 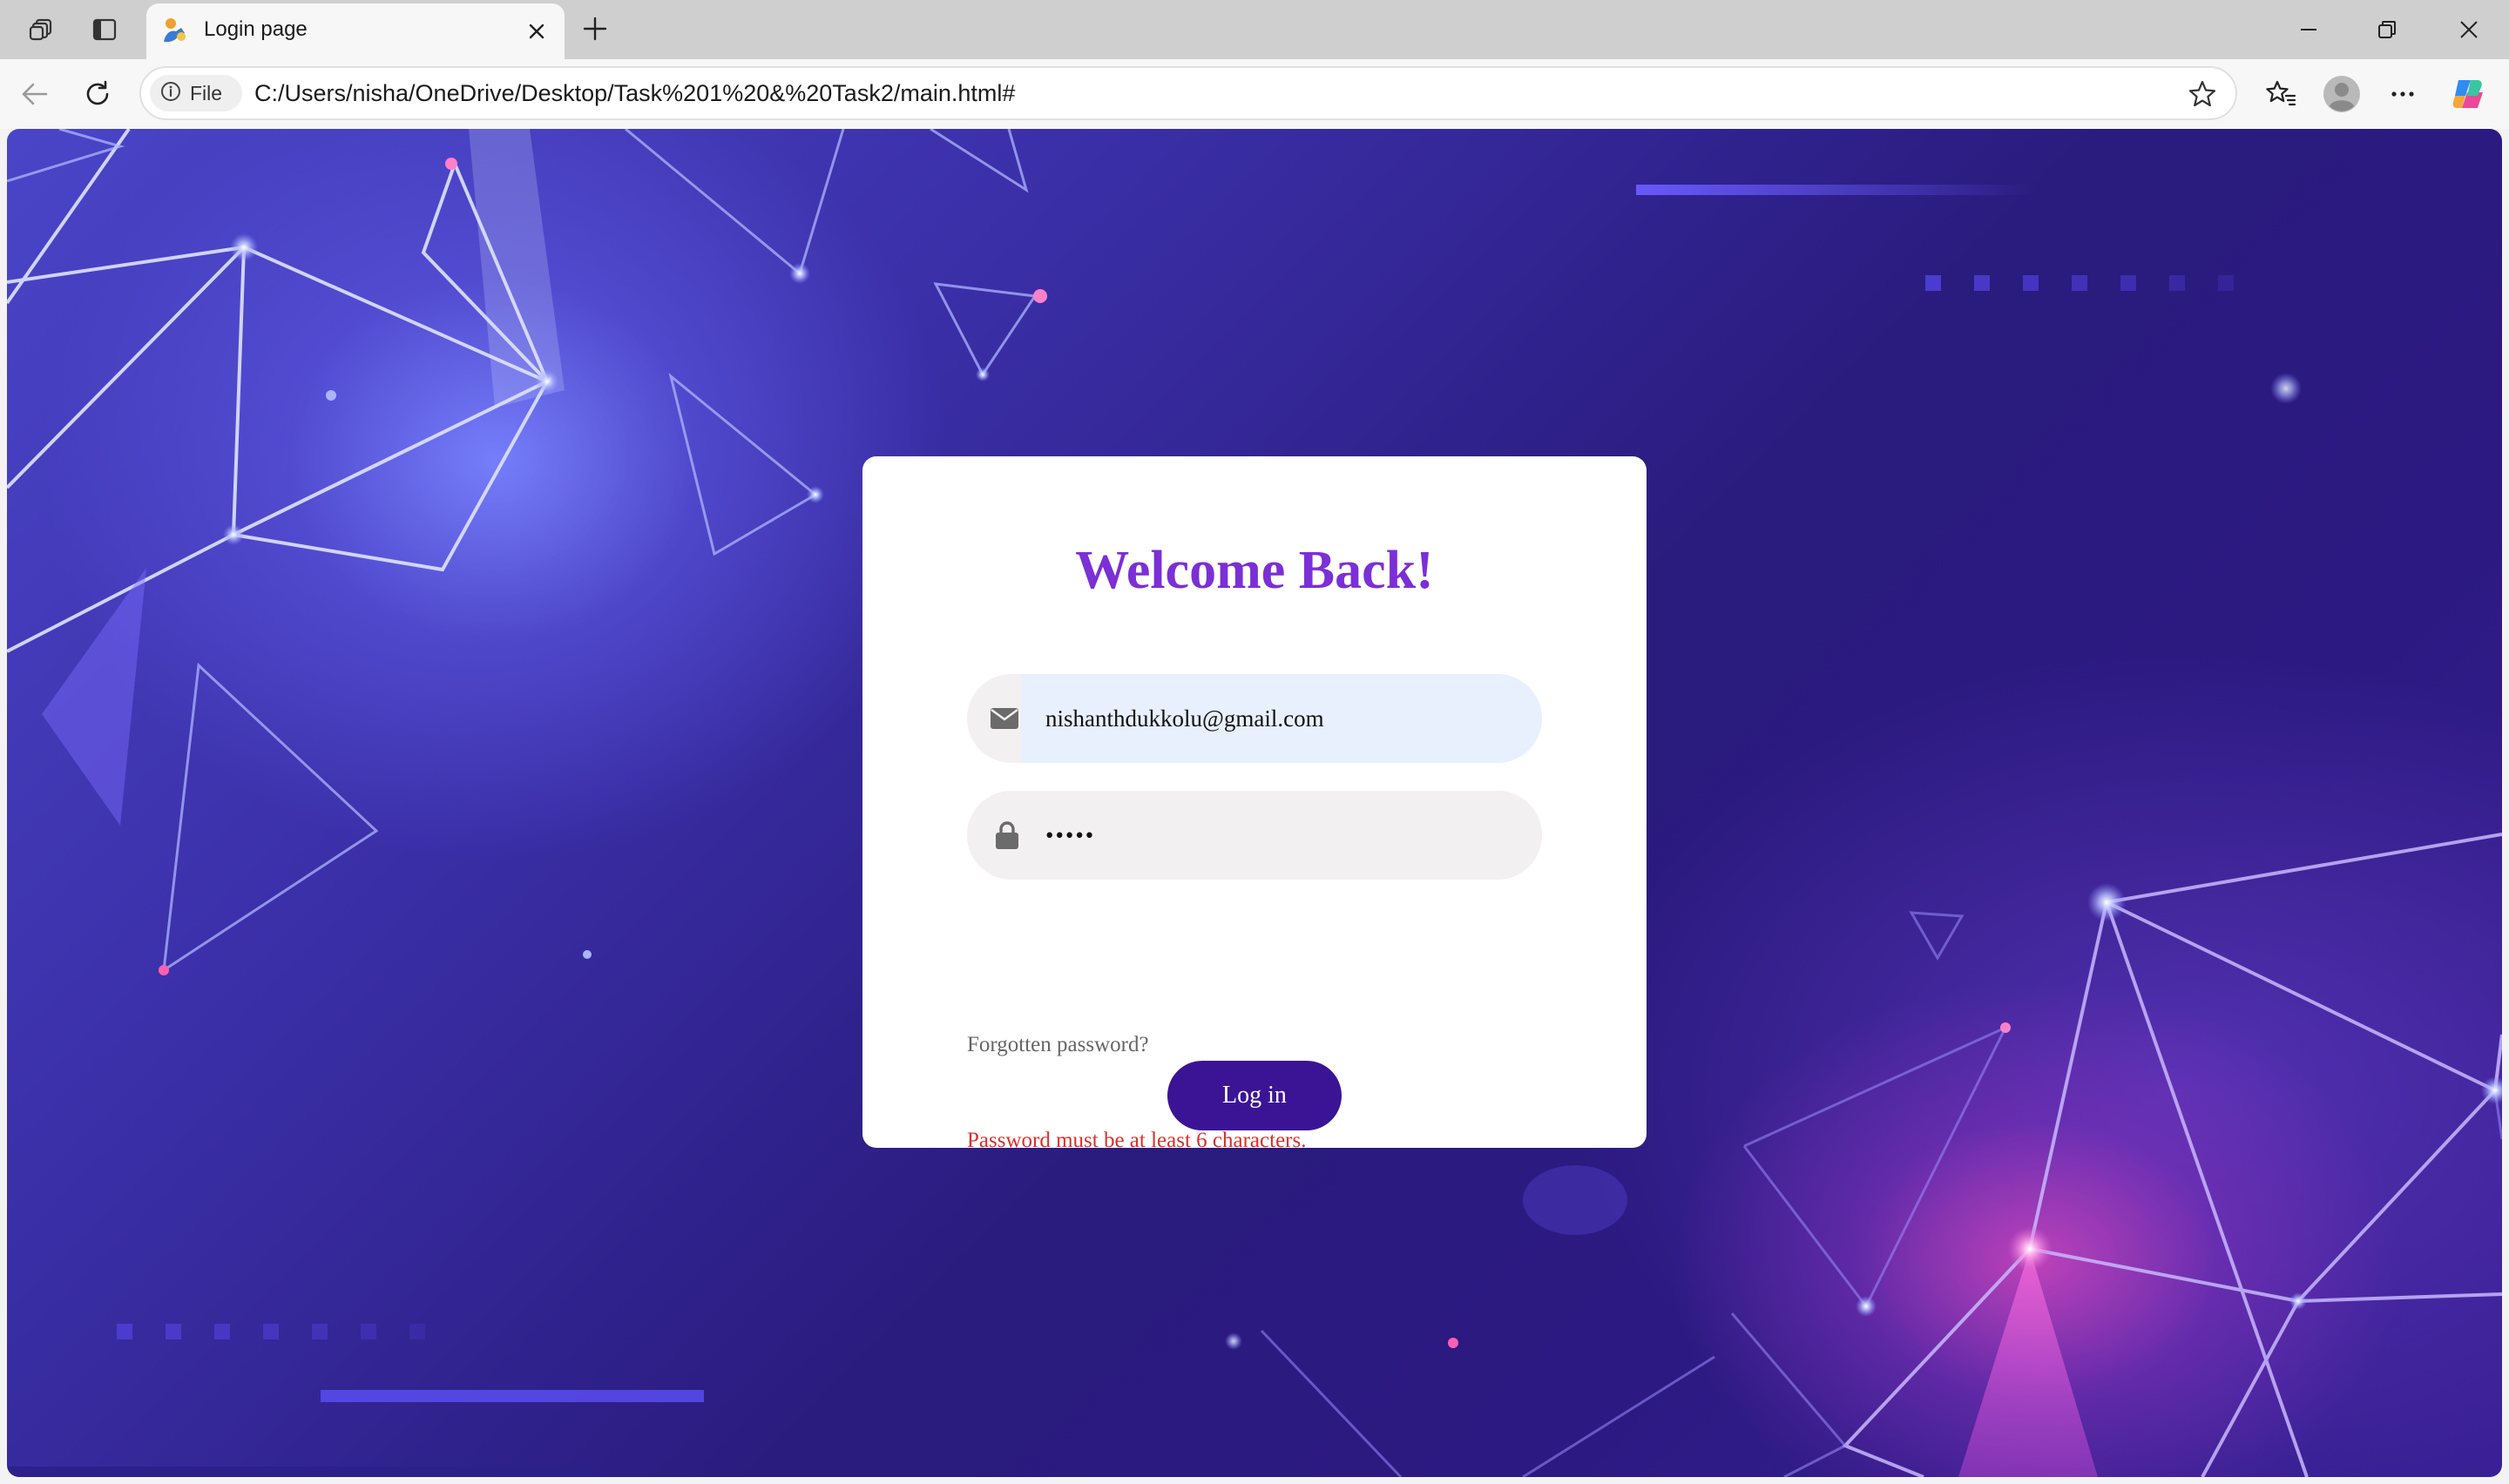 I want to click on tab-favicon-icon, so click(x=174, y=32).